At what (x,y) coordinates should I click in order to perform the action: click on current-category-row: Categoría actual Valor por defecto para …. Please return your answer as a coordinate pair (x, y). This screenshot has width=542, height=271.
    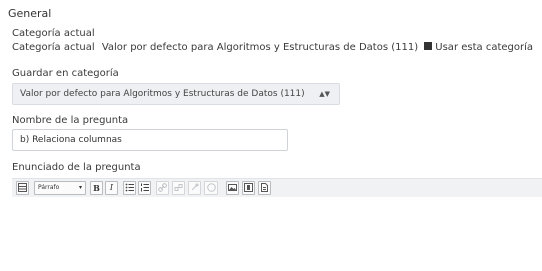
    Looking at the image, I should click on (272, 47).